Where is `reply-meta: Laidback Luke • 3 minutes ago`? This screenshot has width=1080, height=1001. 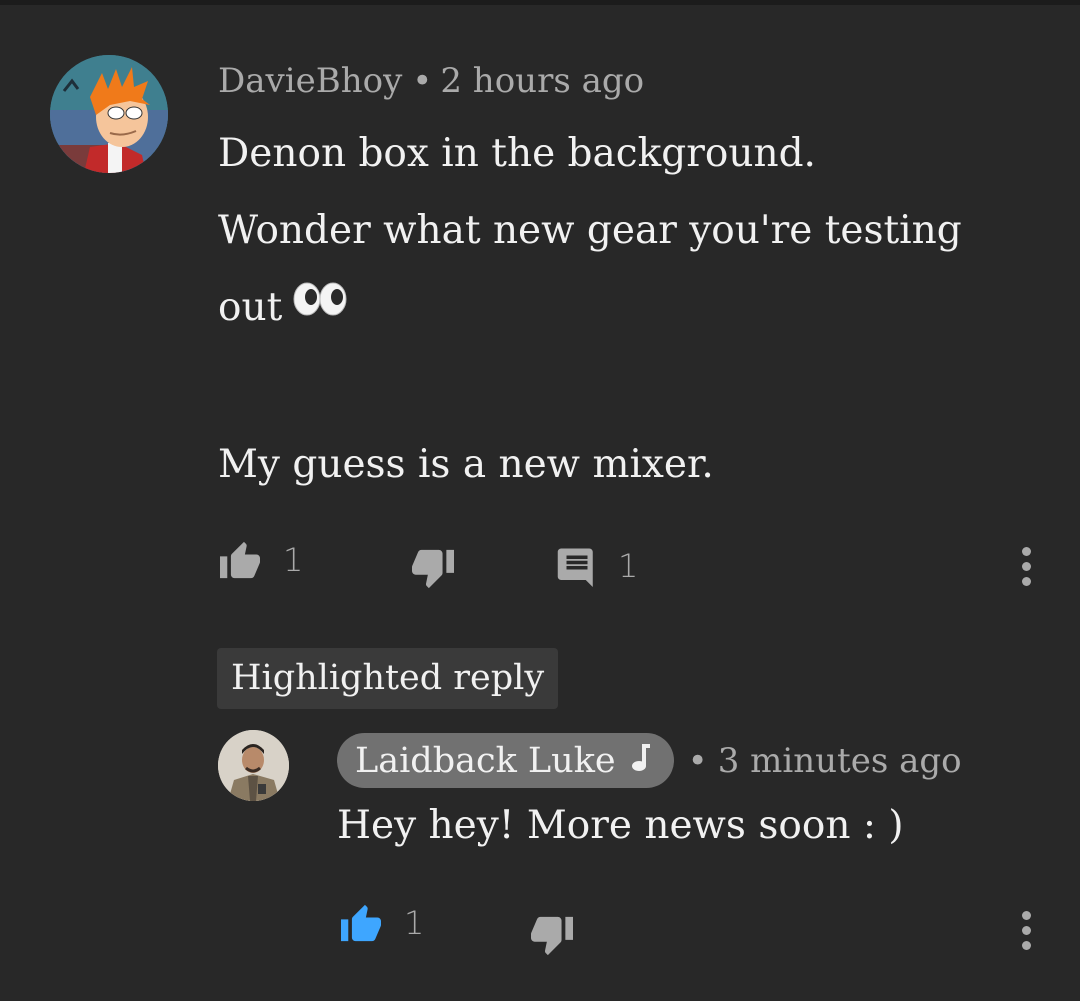
reply-meta: Laidback Luke • 3 minutes ago is located at coordinates (649, 760).